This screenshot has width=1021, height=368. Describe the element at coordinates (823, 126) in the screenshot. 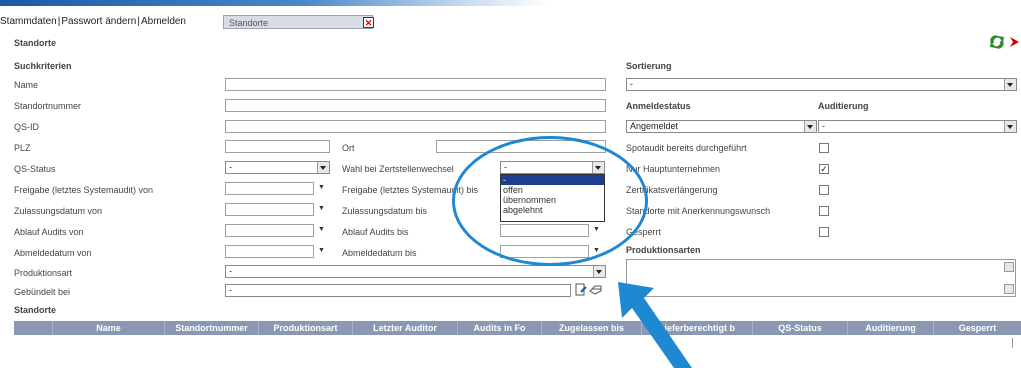

I see `audit-value: -` at that location.